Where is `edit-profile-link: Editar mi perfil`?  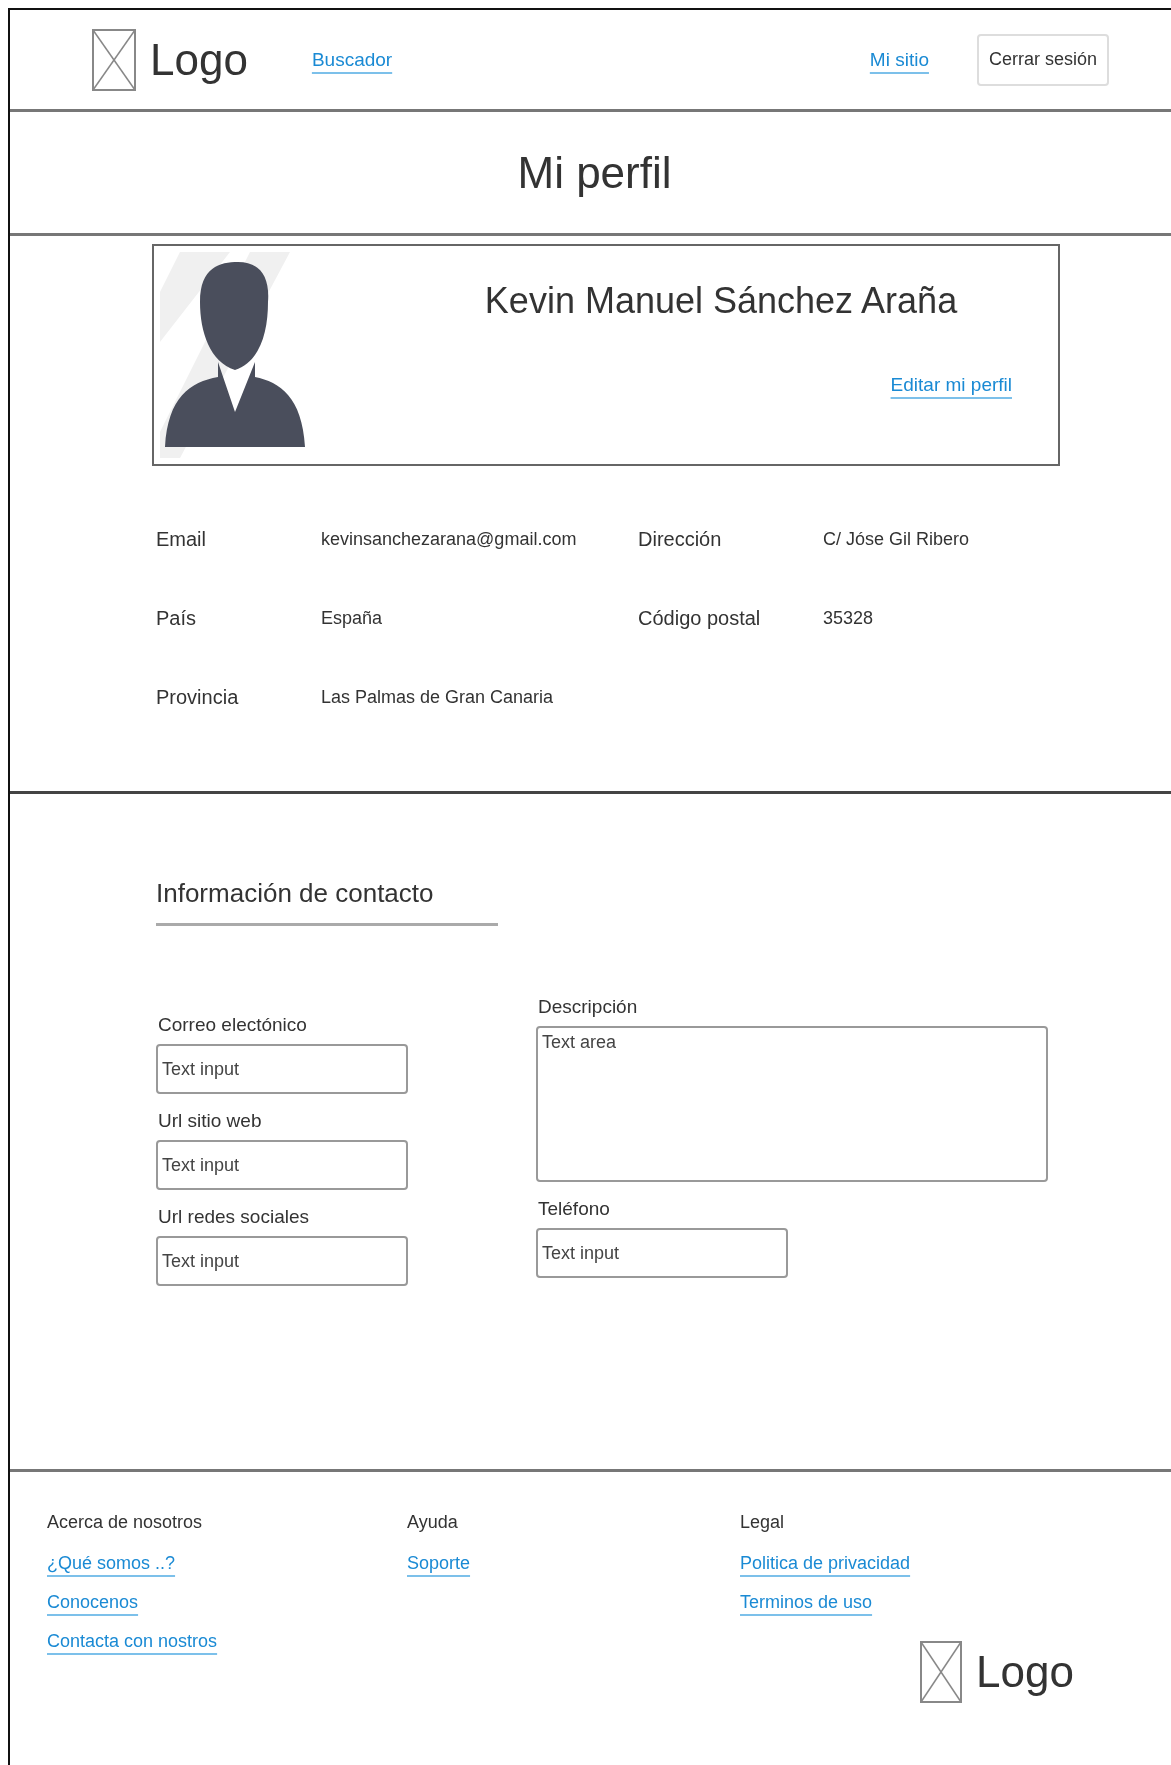
edit-profile-link: Editar mi perfil is located at coordinates (951, 384).